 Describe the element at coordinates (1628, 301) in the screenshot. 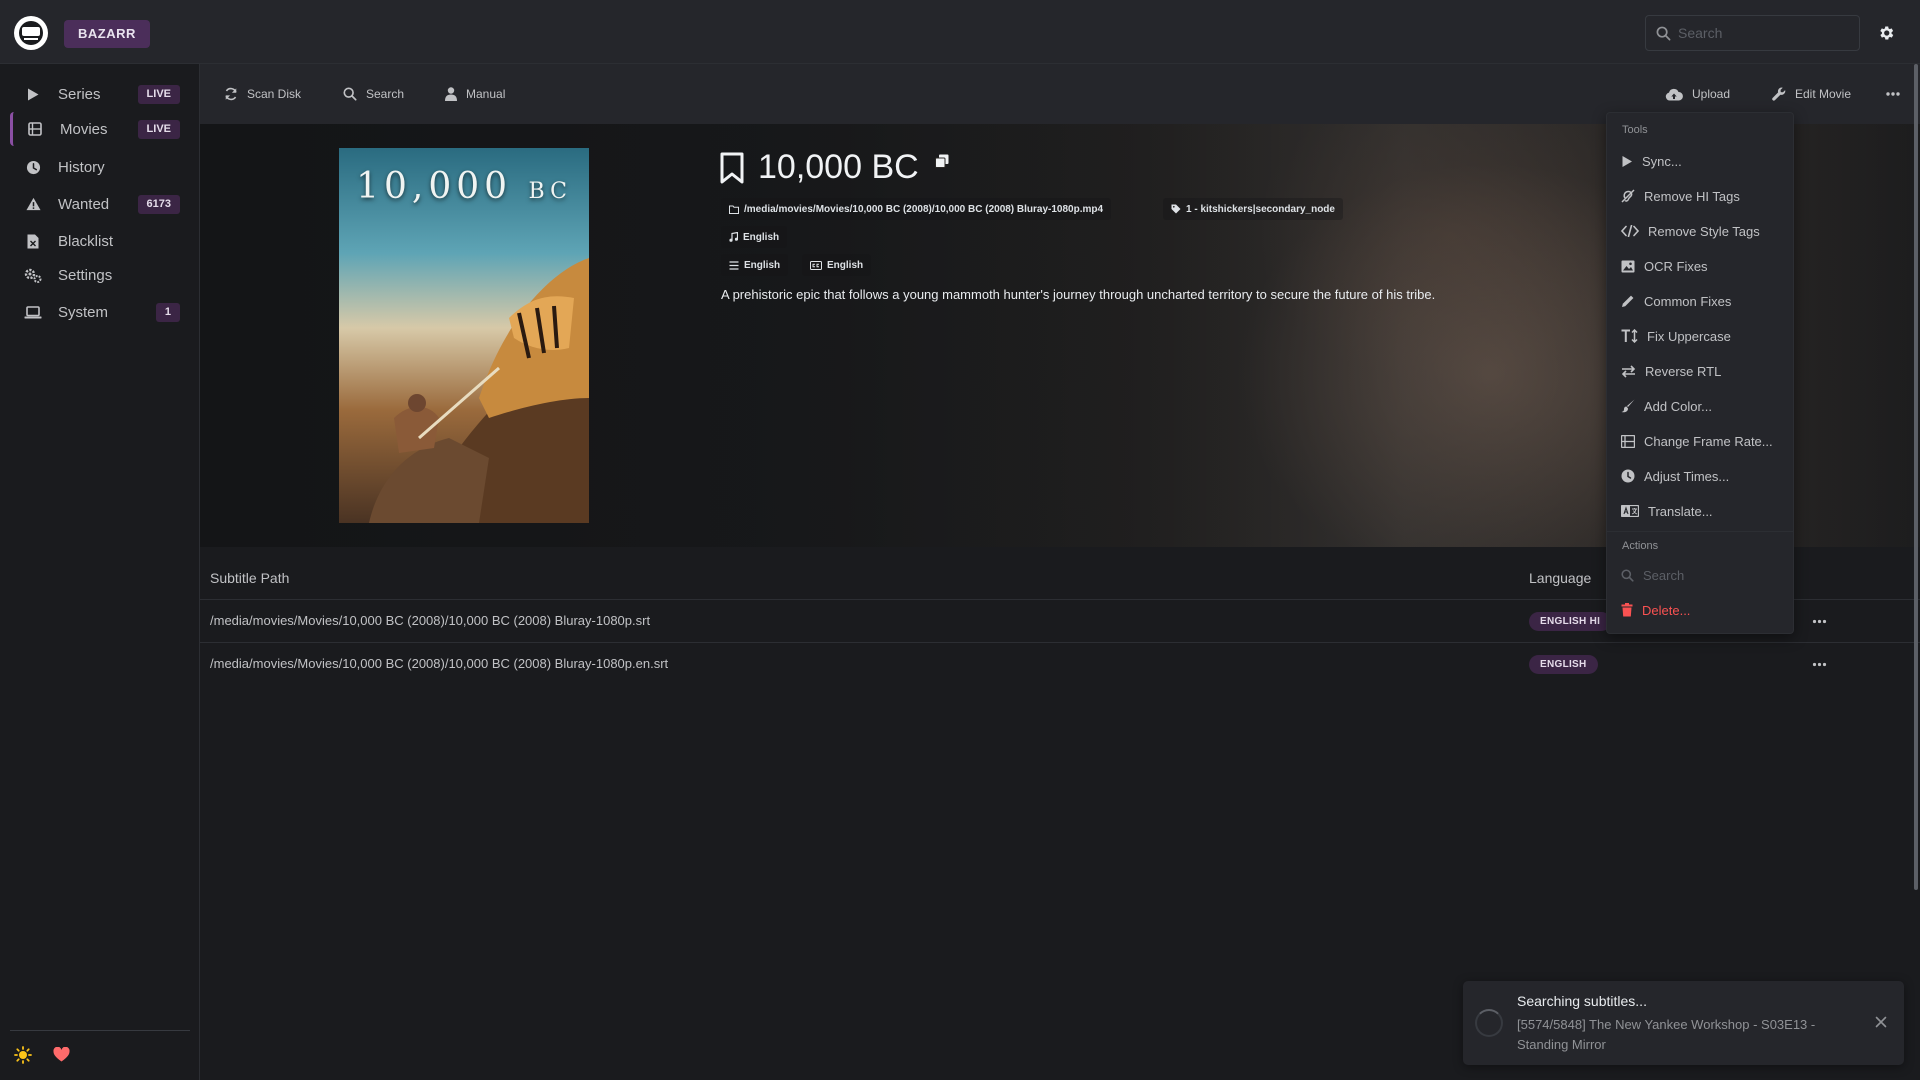

I see `pencil-icon` at that location.